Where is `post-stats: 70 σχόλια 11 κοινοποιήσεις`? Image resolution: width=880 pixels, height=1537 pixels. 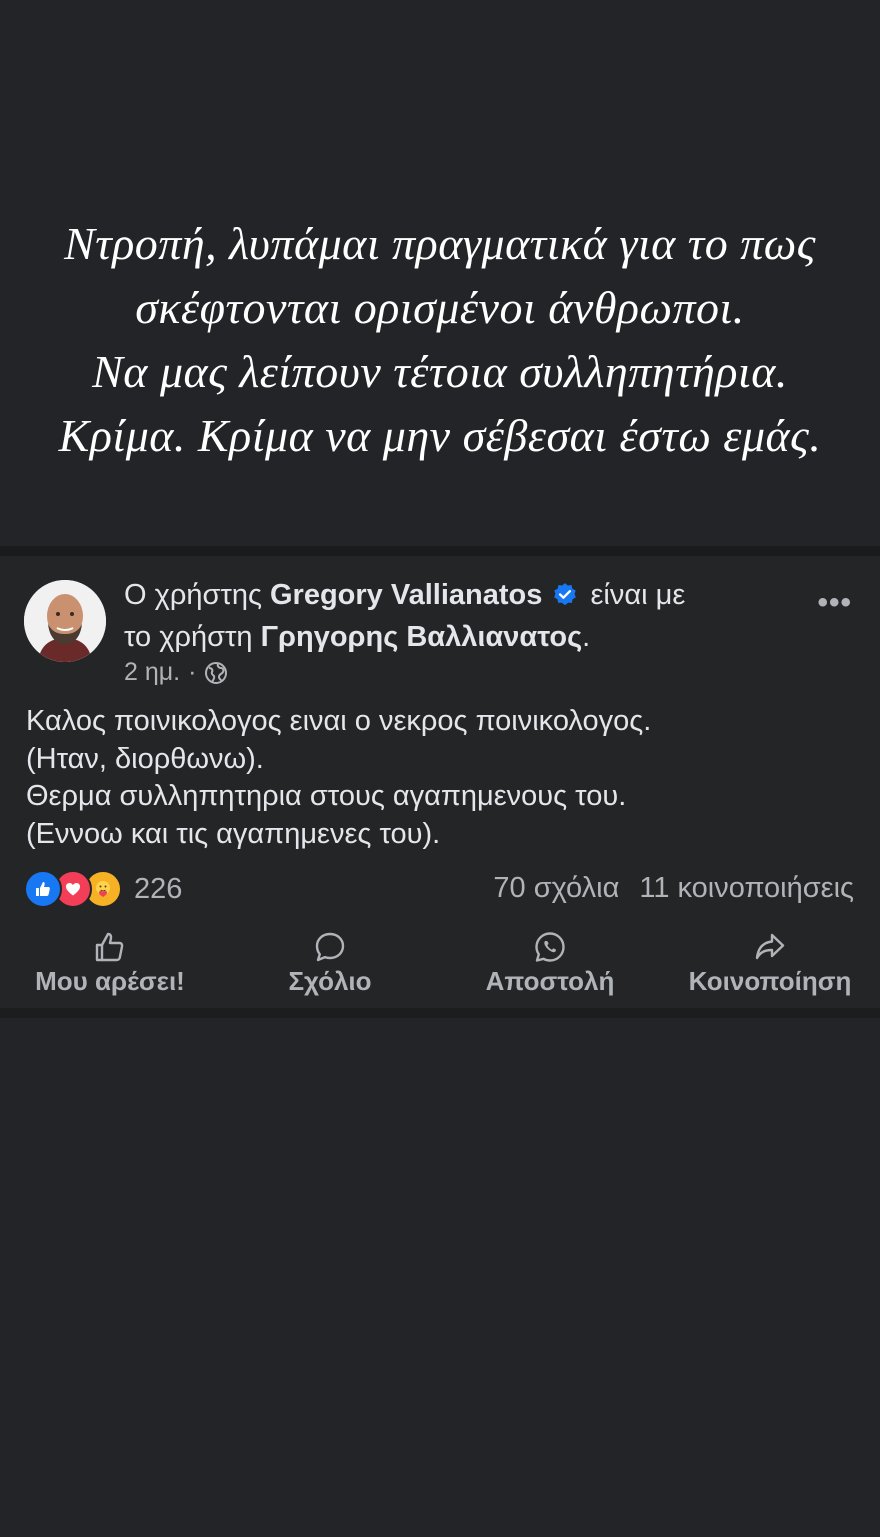
post-stats: 70 σχόλια 11 κοινοποιήσεις is located at coordinates (673, 888).